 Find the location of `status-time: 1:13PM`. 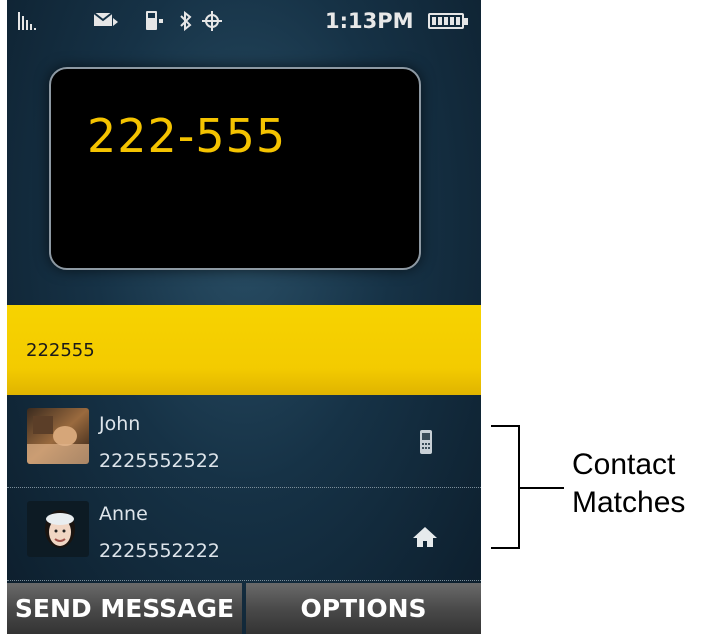

status-time: 1:13PM is located at coordinates (369, 21).